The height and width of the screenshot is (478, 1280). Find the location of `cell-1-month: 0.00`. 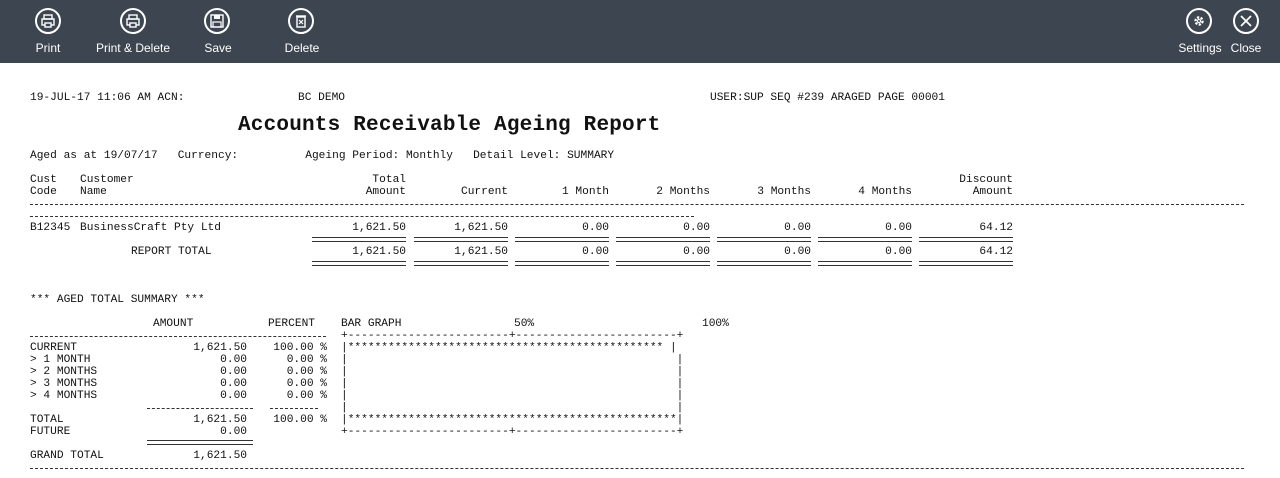

cell-1-month: 0.00 is located at coordinates (595, 228).